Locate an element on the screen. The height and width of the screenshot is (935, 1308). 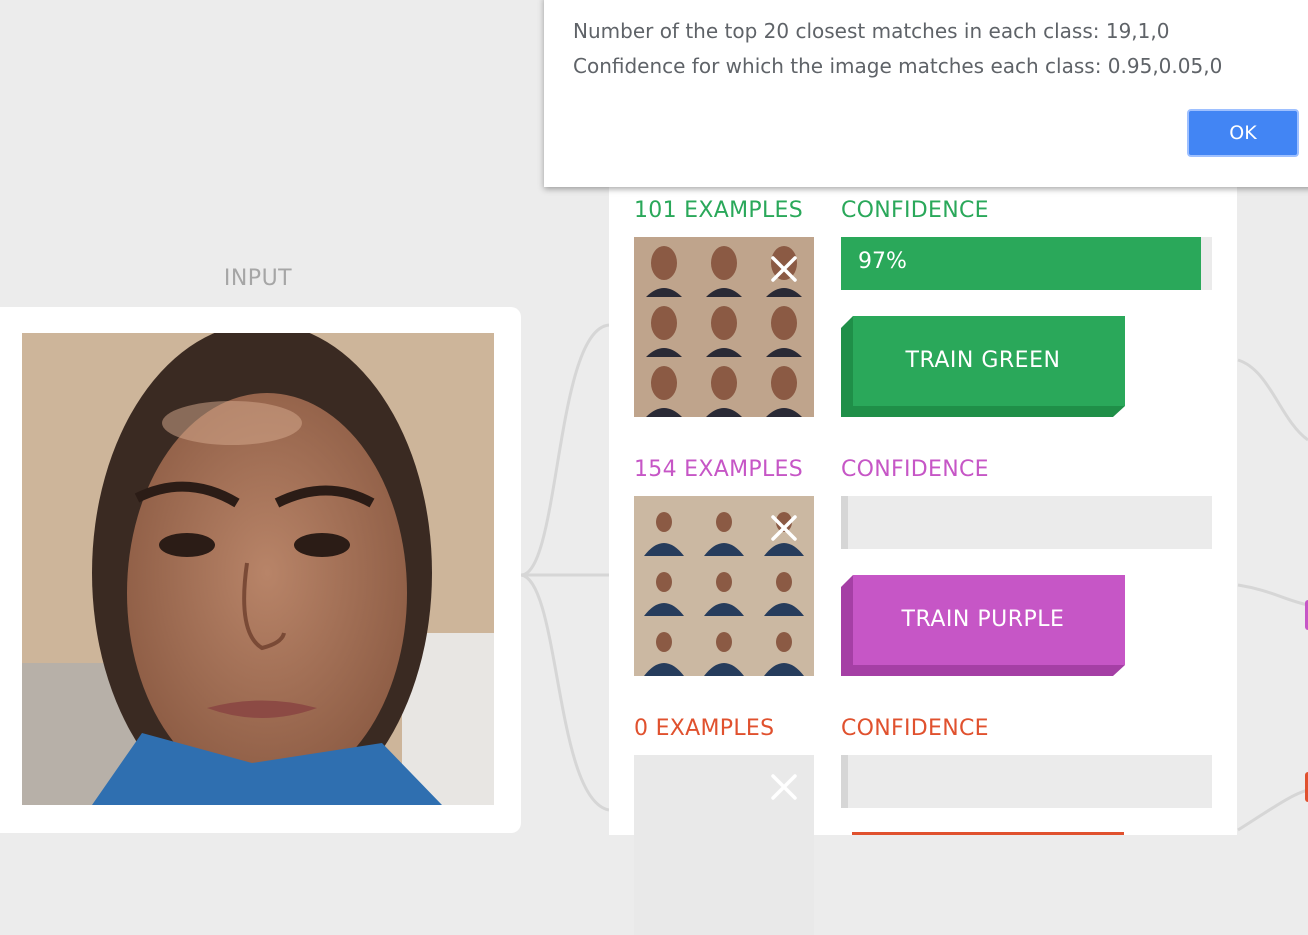
purple-confidence-bar is located at coordinates (1026, 522).